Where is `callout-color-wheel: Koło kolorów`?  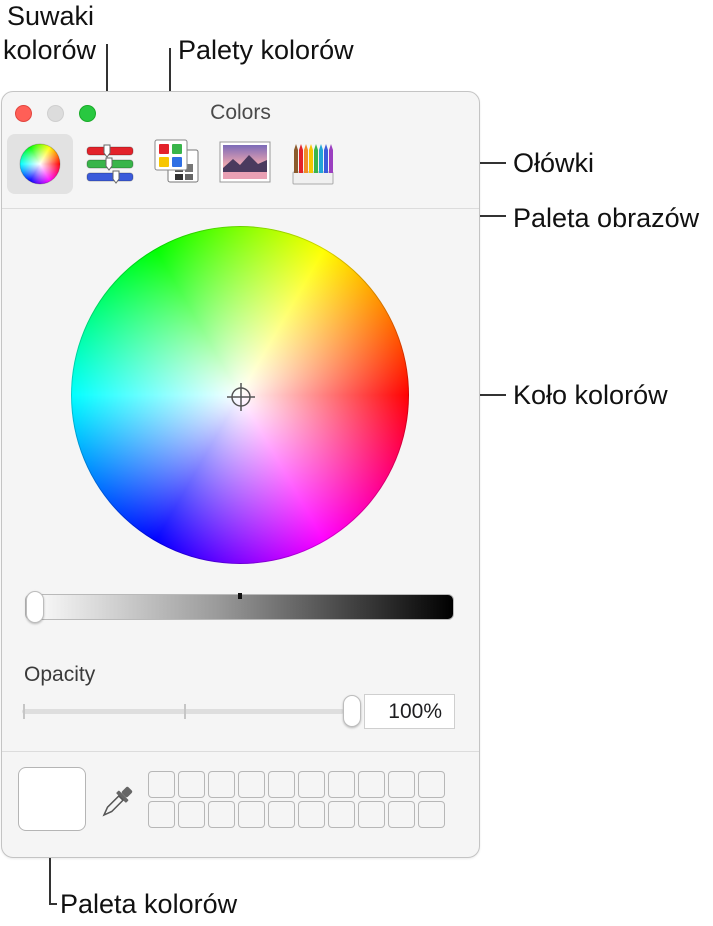
callout-color-wheel: Koło kolorów is located at coordinates (590, 395).